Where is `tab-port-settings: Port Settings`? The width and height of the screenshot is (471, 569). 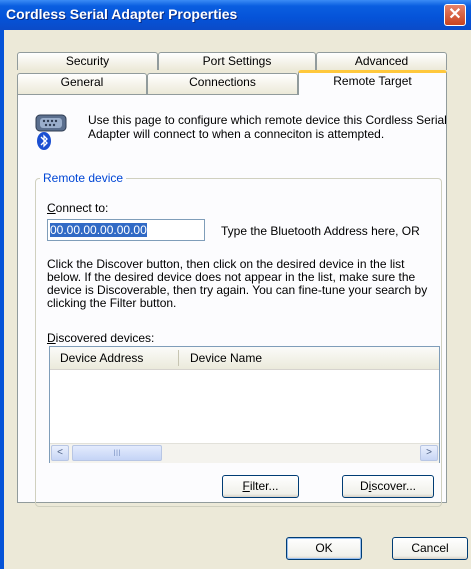
tab-port-settings: Port Settings is located at coordinates (237, 61).